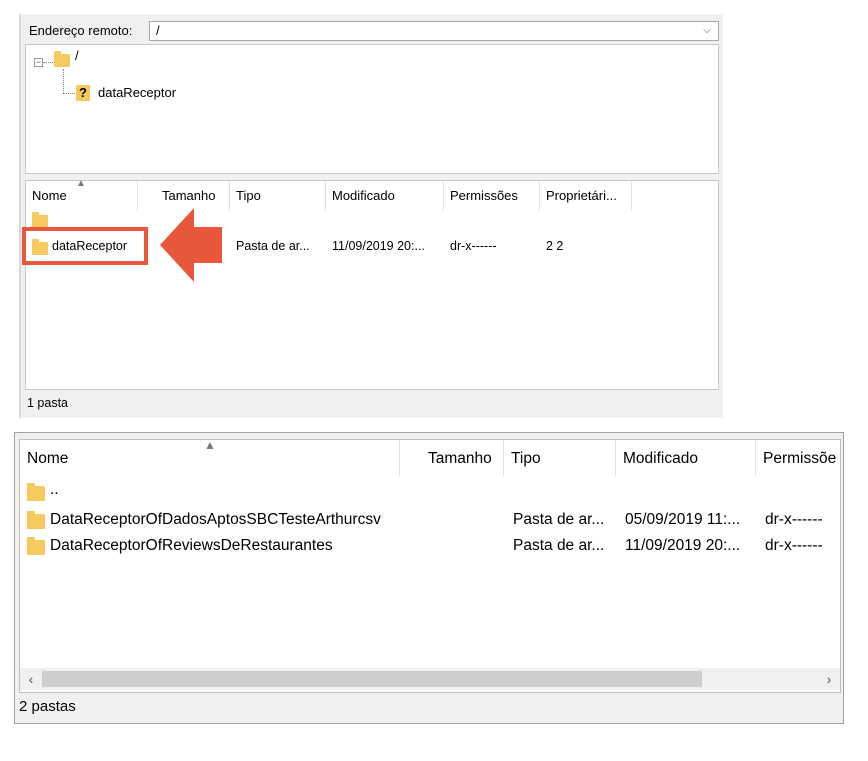 The height and width of the screenshot is (761, 868). Describe the element at coordinates (48, 403) in the screenshot. I see `status-bar: 1 pasta` at that location.